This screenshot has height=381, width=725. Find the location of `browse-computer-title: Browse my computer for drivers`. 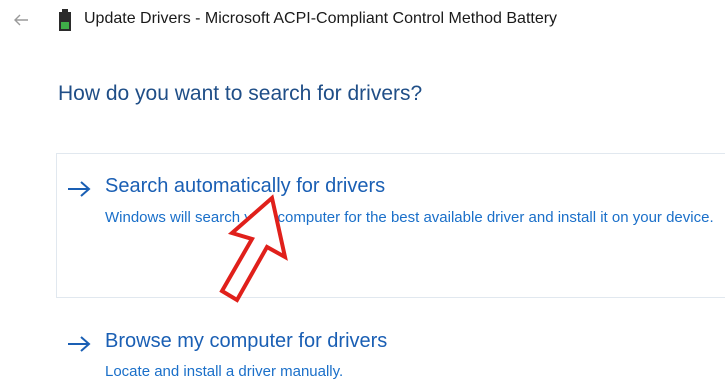

browse-computer-title: Browse my computer for drivers is located at coordinates (246, 341).